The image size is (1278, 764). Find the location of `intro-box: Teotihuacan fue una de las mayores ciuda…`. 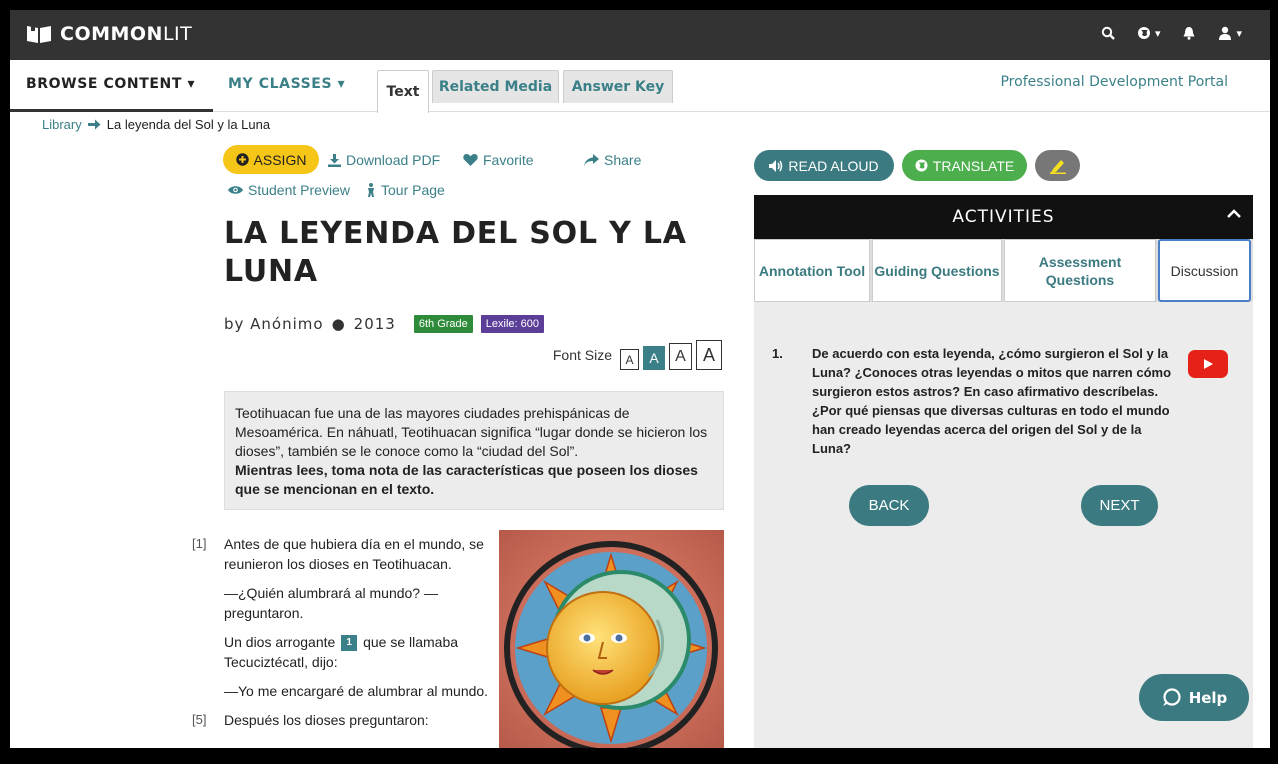

intro-box: Teotihuacan fue una de las mayores ciuda… is located at coordinates (474, 450).